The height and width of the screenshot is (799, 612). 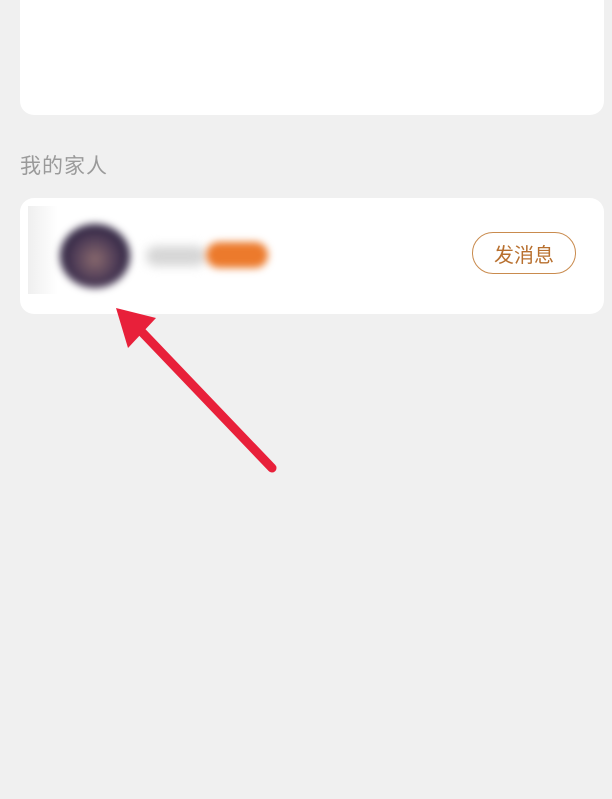 What do you see at coordinates (237, 255) in the screenshot?
I see `member-tag-blurred` at bounding box center [237, 255].